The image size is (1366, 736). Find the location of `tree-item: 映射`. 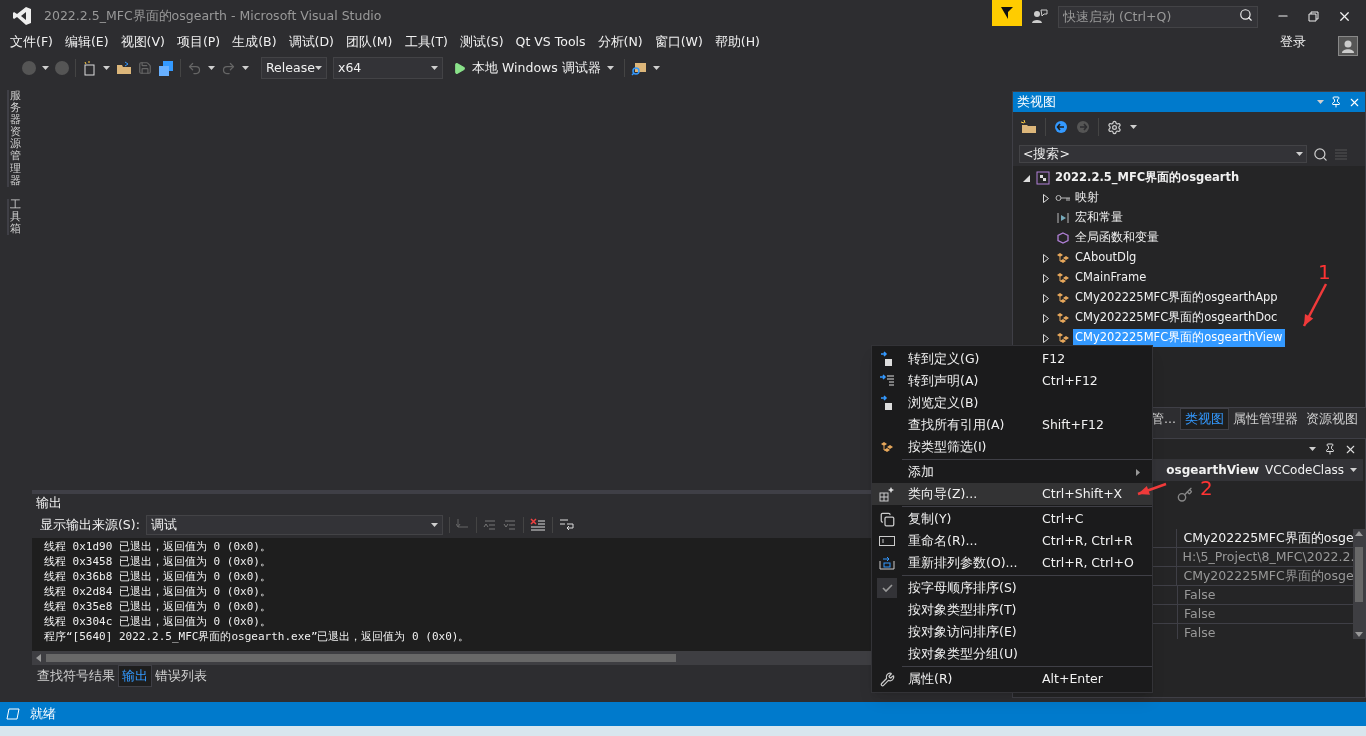

tree-item: 映射 is located at coordinates (1087, 198).